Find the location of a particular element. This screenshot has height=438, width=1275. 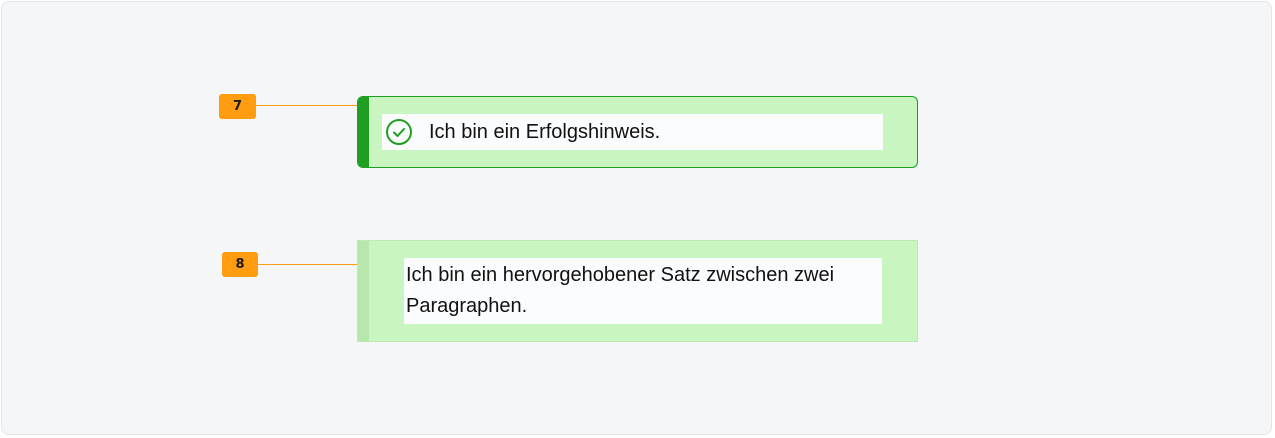

success-accent-bar is located at coordinates (363, 132).